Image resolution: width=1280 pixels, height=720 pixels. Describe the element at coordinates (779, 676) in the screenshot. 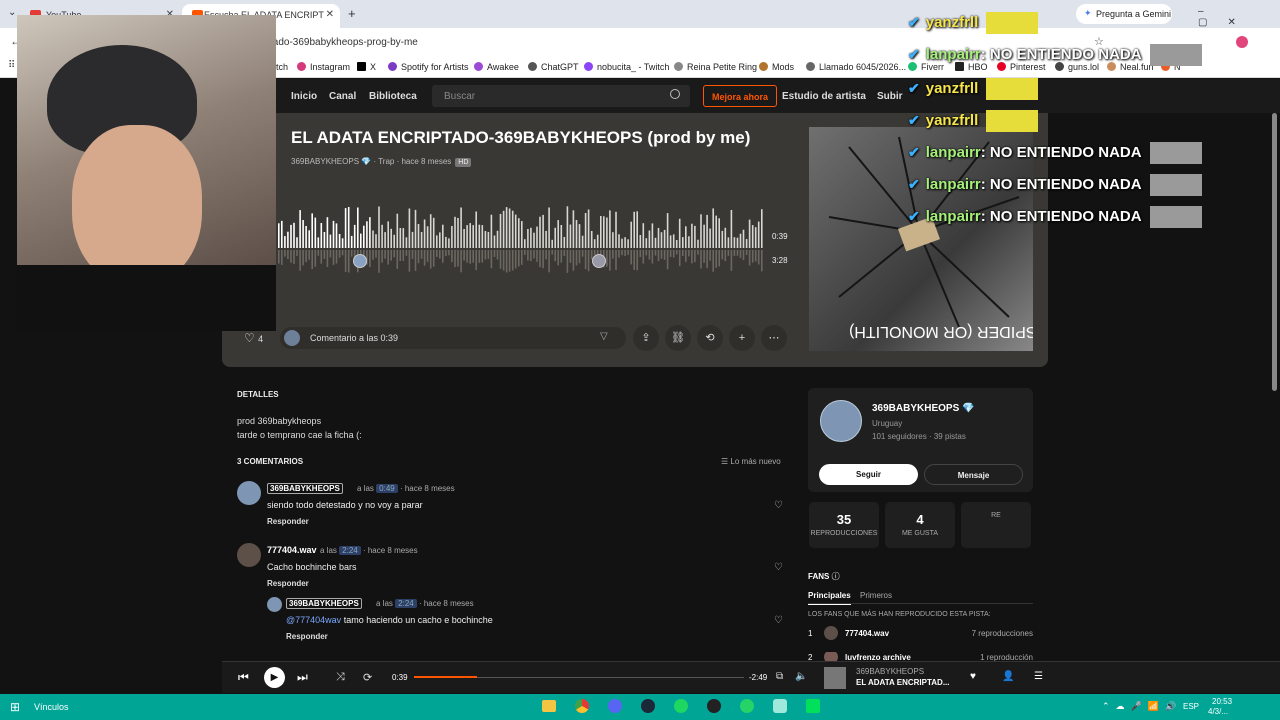

I see `pip-icon: ⧉` at that location.